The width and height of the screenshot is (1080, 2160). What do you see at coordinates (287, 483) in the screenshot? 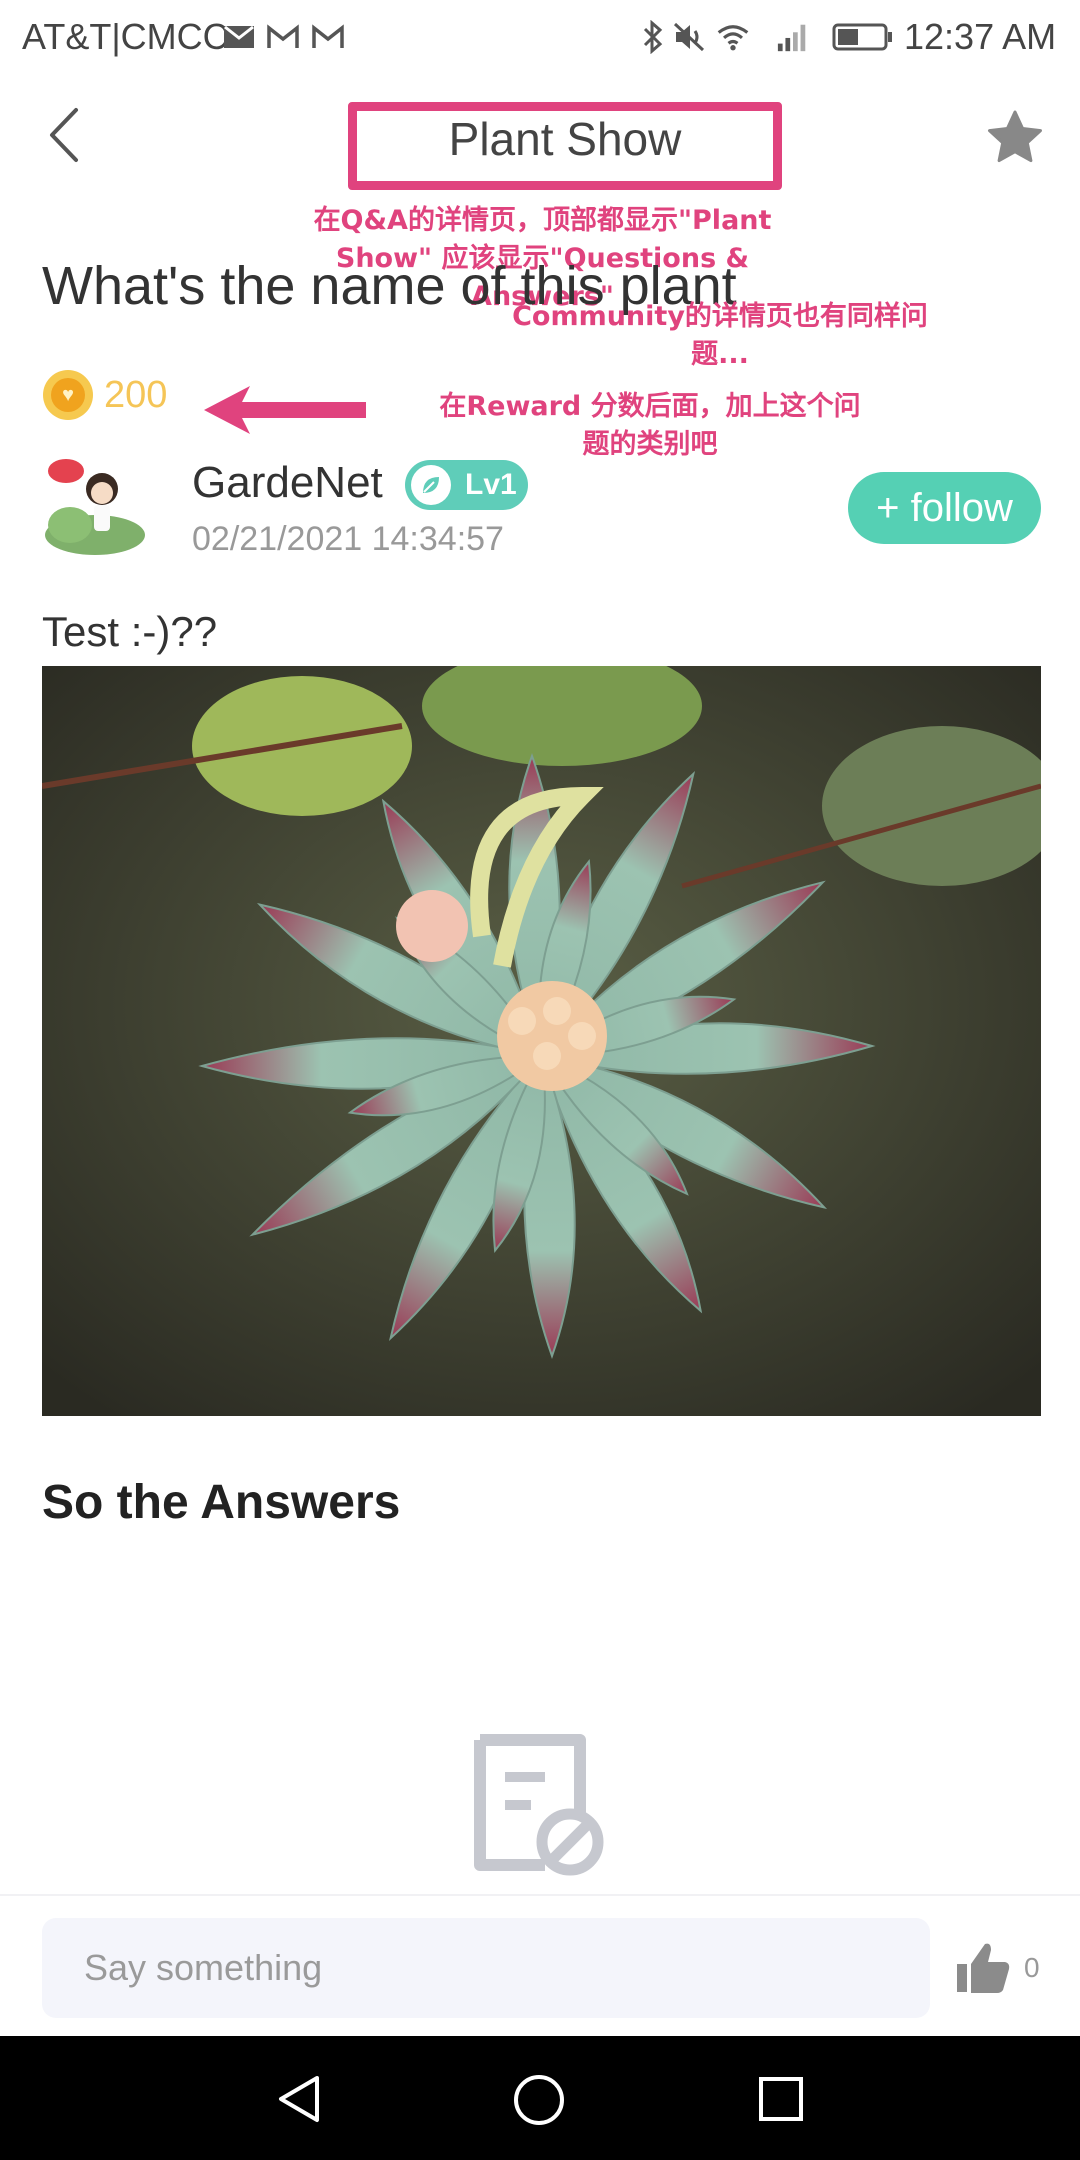
I see `author-name: GardeNet` at bounding box center [287, 483].